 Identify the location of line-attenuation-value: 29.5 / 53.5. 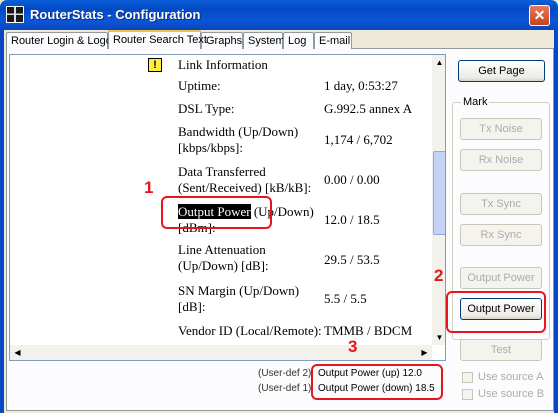
(352, 259).